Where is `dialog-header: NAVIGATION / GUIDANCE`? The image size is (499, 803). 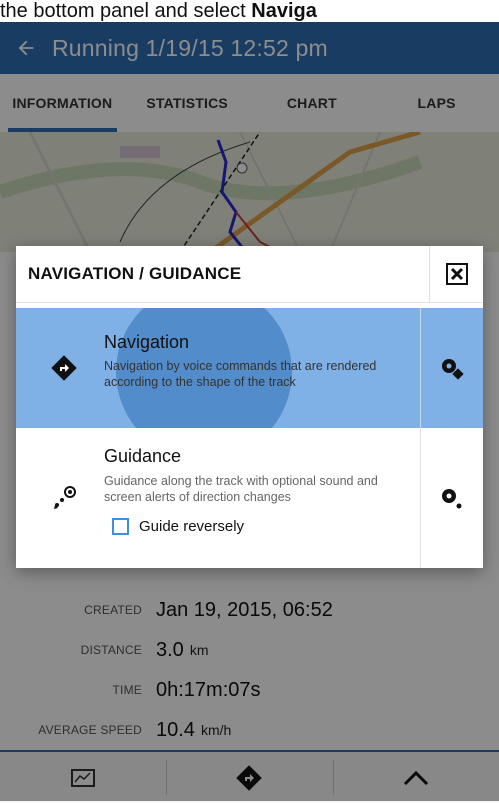 dialog-header: NAVIGATION / GUIDANCE is located at coordinates (249, 274).